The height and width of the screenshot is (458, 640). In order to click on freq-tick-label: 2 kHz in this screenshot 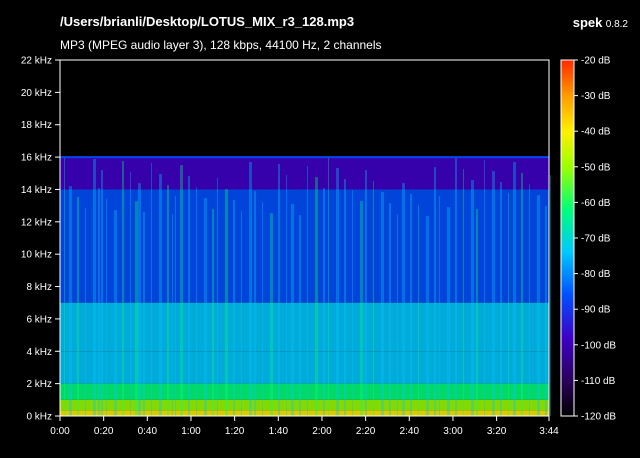, I will do `click(39, 384)`.